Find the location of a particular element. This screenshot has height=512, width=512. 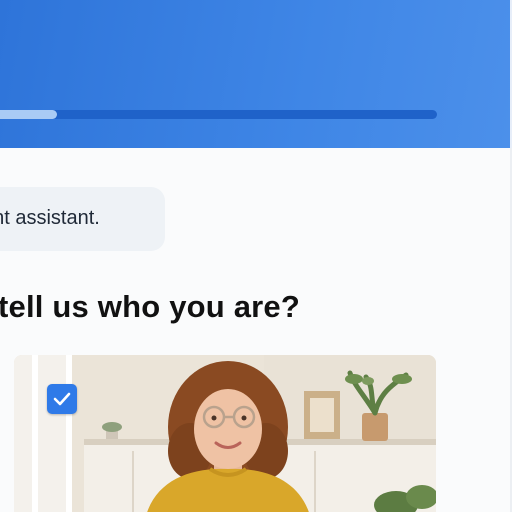

assistant-message-text: ent assistant. is located at coordinates (50, 218).